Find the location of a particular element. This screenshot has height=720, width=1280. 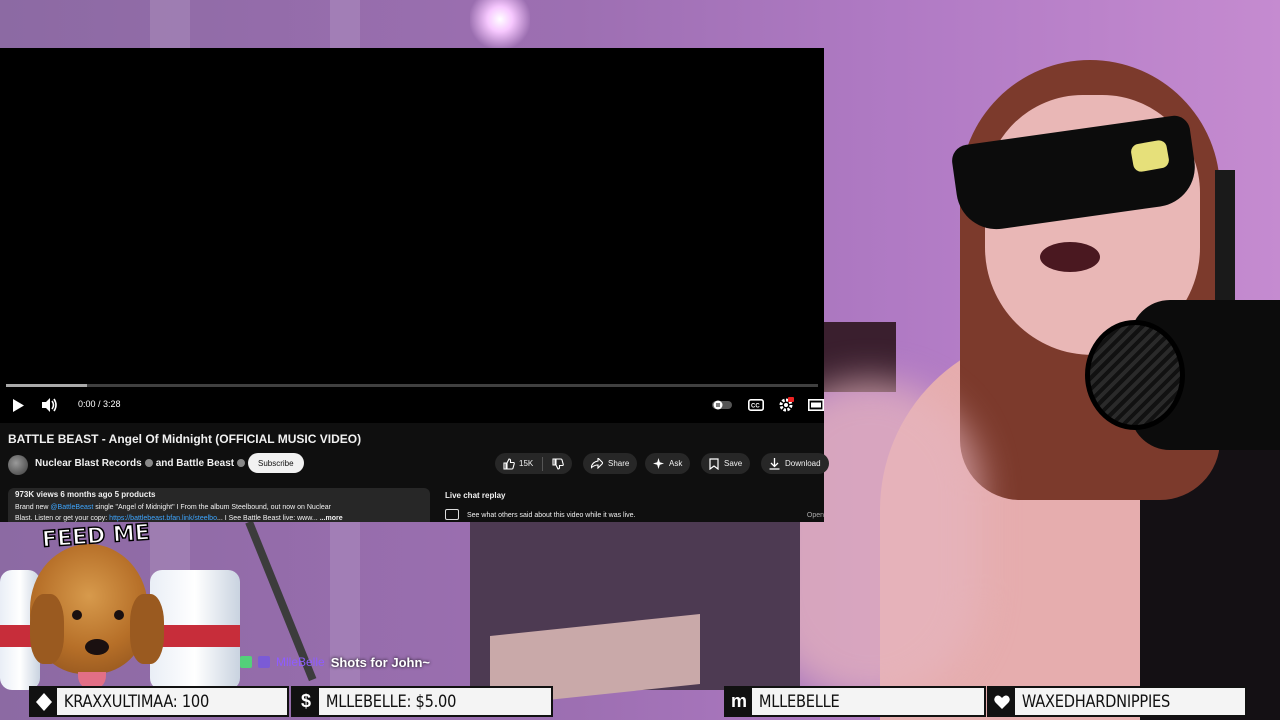

channel-names: Nuclear Blast Records and Battle Beast is located at coordinates (141, 463).